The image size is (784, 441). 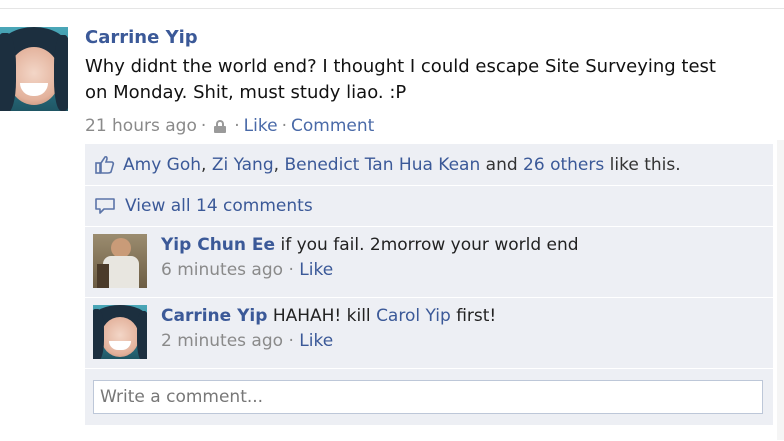 What do you see at coordinates (141, 126) in the screenshot?
I see `post-timestamp: 21 hours ago` at bounding box center [141, 126].